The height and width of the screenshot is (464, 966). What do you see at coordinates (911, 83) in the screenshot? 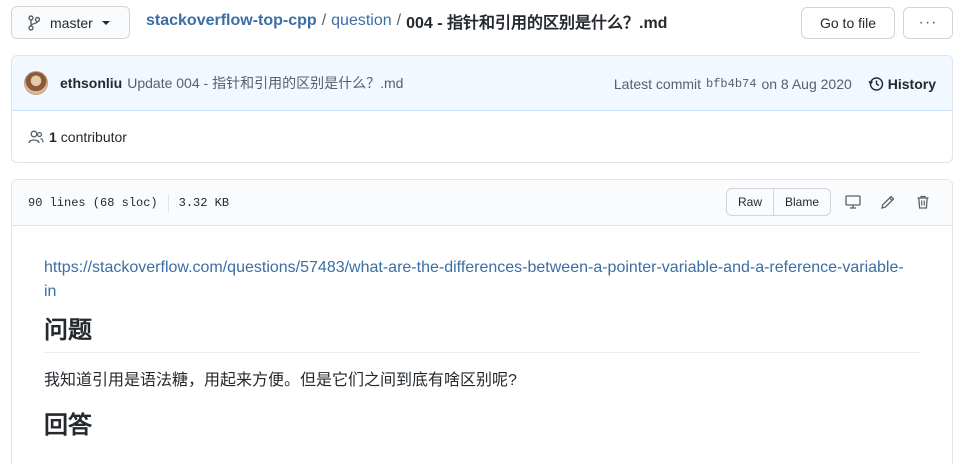
I see `history-label: History` at bounding box center [911, 83].